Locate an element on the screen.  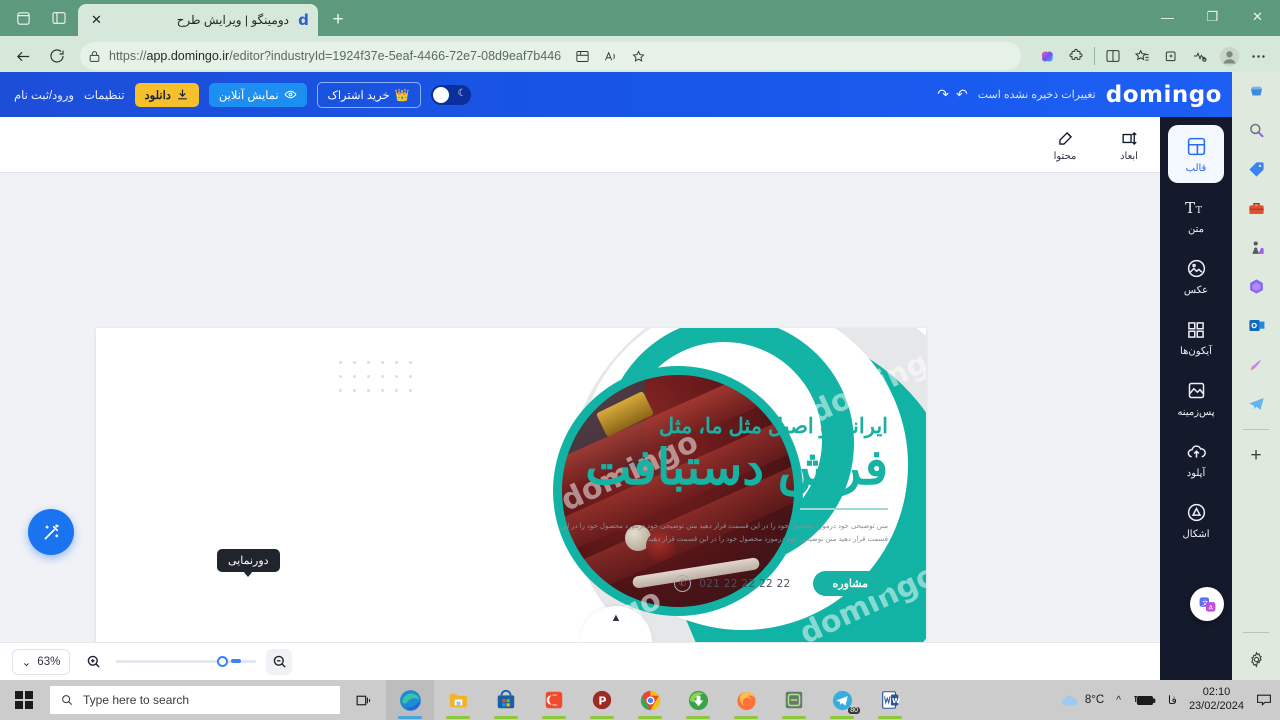
designer-icon is located at coordinates (1256, 364).